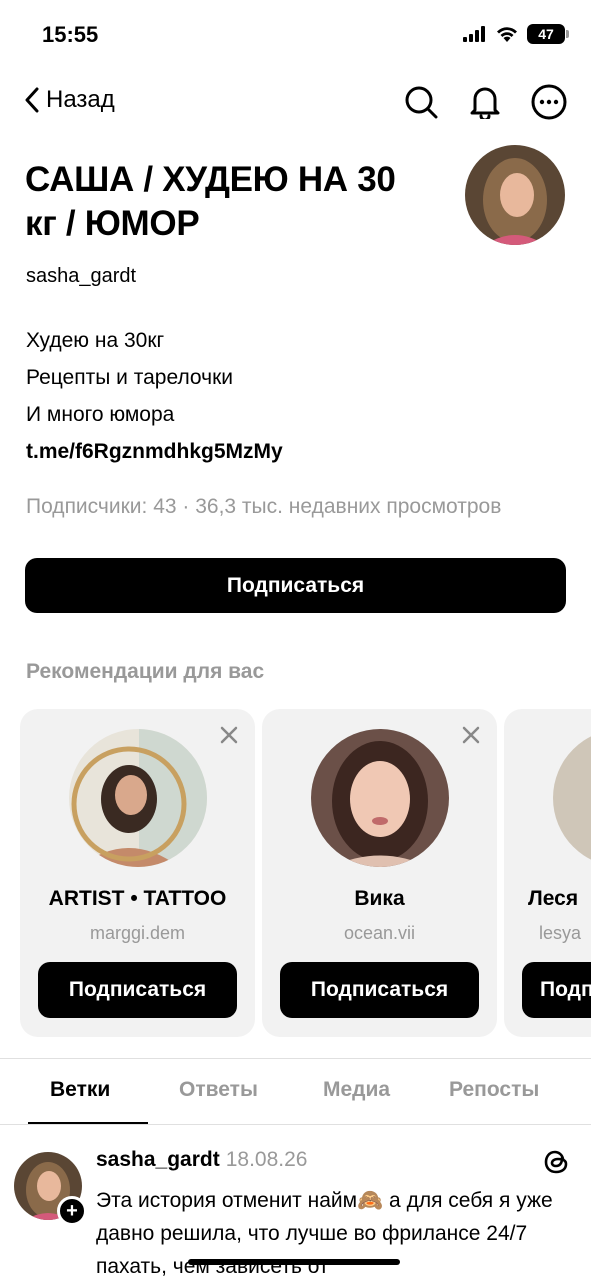  Describe the element at coordinates (158, 1159) in the screenshot. I see `post-author: sasha_gardt` at that location.